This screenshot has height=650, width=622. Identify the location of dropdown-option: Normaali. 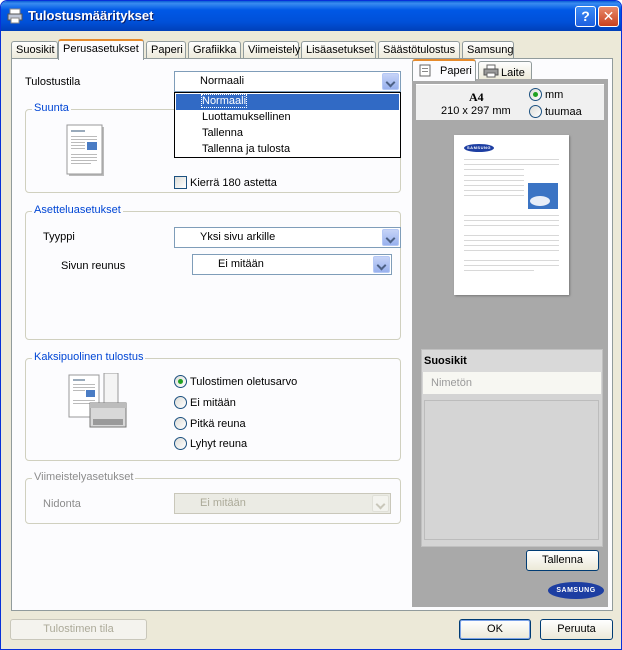
(287, 102).